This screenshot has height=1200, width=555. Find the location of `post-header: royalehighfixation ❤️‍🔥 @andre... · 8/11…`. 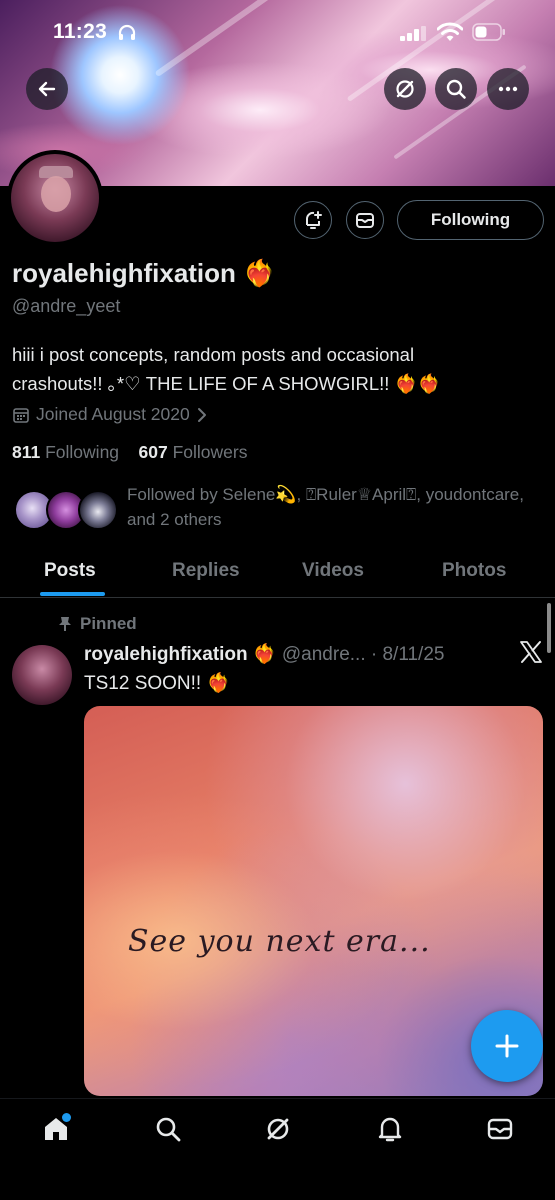

post-header: royalehighfixation ❤️‍🔥 @andre... · 8/11… is located at coordinates (264, 654).